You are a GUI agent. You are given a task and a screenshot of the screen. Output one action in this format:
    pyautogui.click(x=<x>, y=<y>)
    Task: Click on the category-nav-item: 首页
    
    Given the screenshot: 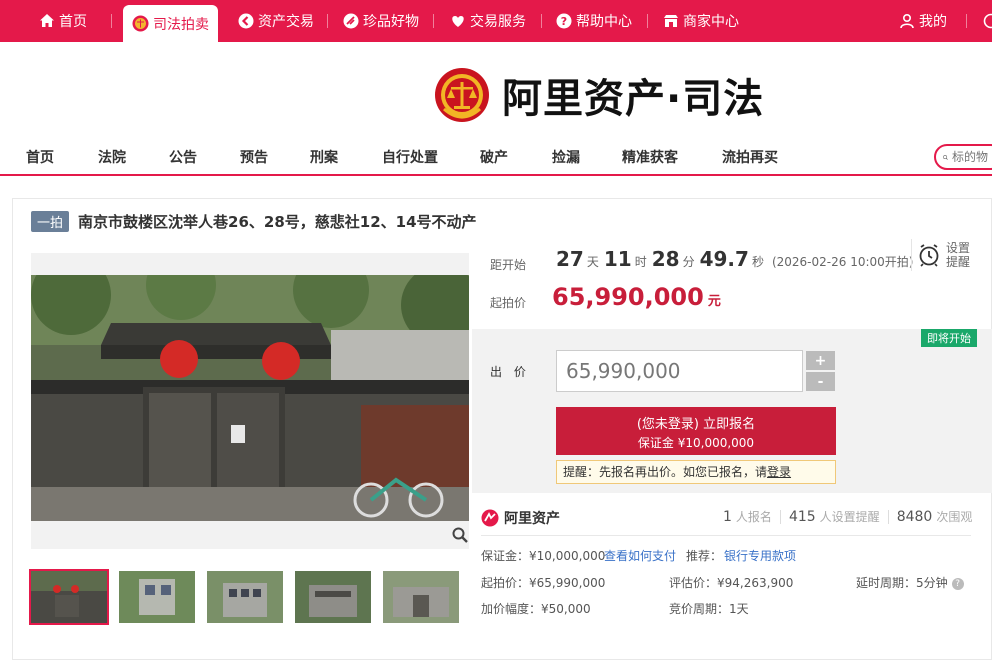 What is the action you would take?
    pyautogui.click(x=40, y=157)
    